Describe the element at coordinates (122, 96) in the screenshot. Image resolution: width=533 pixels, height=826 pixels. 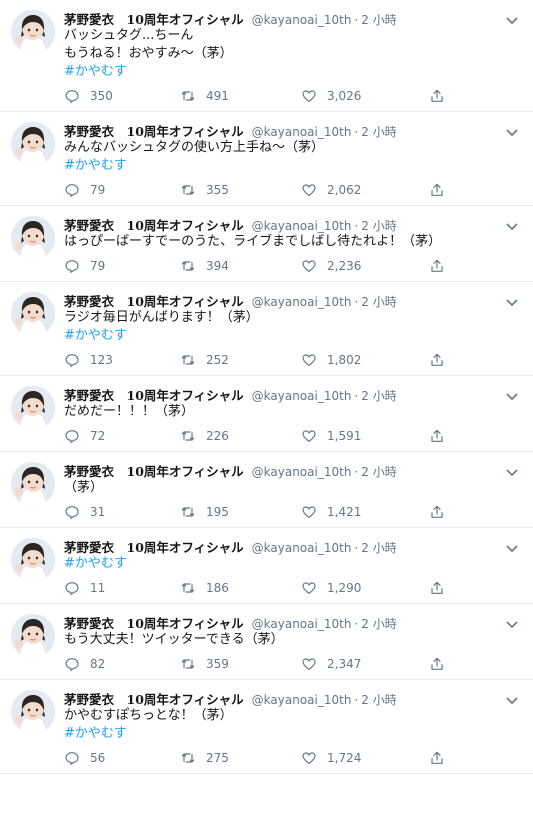
I see `reply-button: 350` at that location.